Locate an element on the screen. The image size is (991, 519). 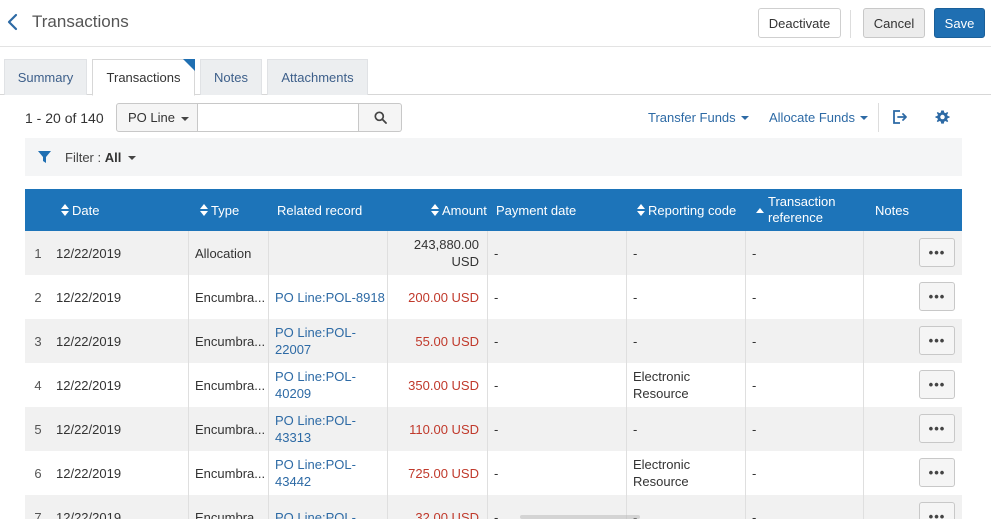
cell-related-record: PO Line:POL-40209 is located at coordinates (328, 385).